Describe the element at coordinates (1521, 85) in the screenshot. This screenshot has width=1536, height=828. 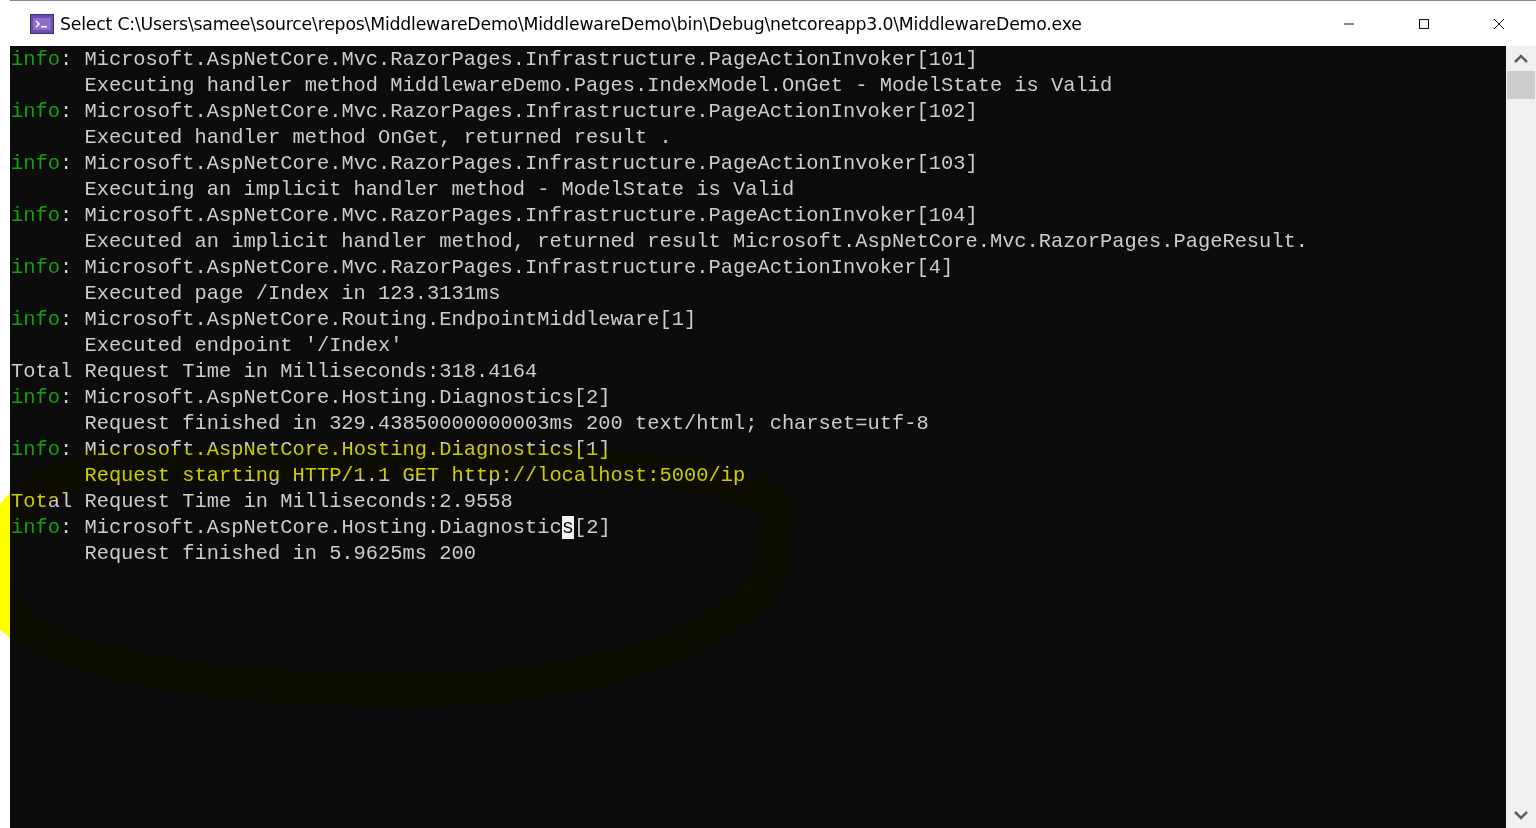
I see `scrollbar-thumb` at that location.